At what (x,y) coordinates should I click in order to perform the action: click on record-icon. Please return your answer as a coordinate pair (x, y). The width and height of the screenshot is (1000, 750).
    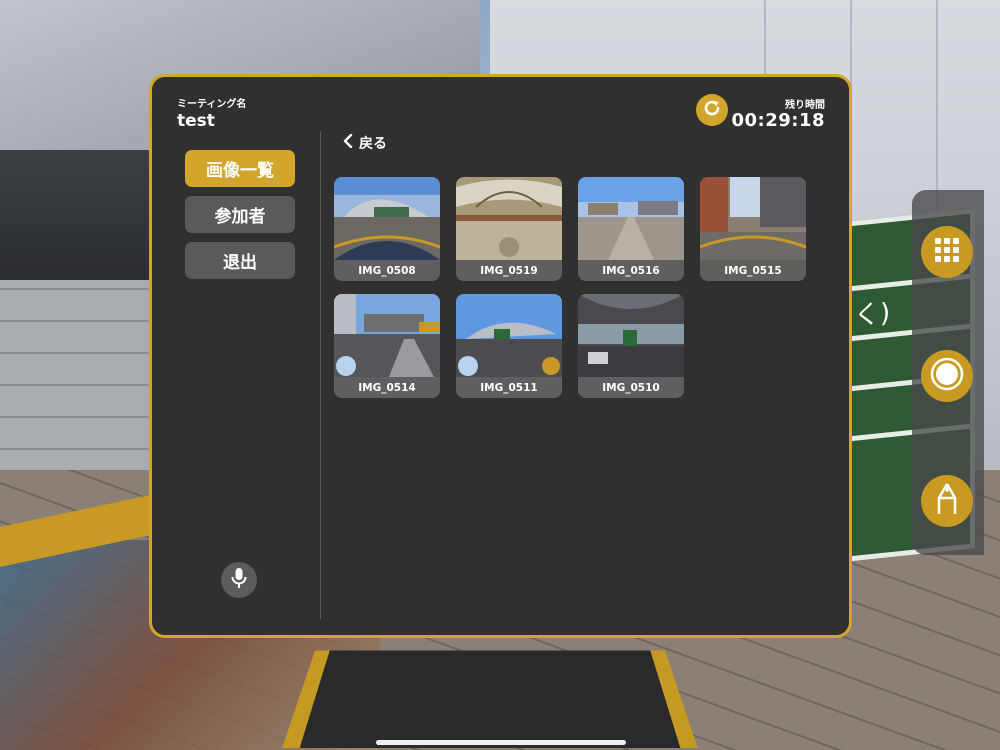
    Looking at the image, I should click on (947, 376).